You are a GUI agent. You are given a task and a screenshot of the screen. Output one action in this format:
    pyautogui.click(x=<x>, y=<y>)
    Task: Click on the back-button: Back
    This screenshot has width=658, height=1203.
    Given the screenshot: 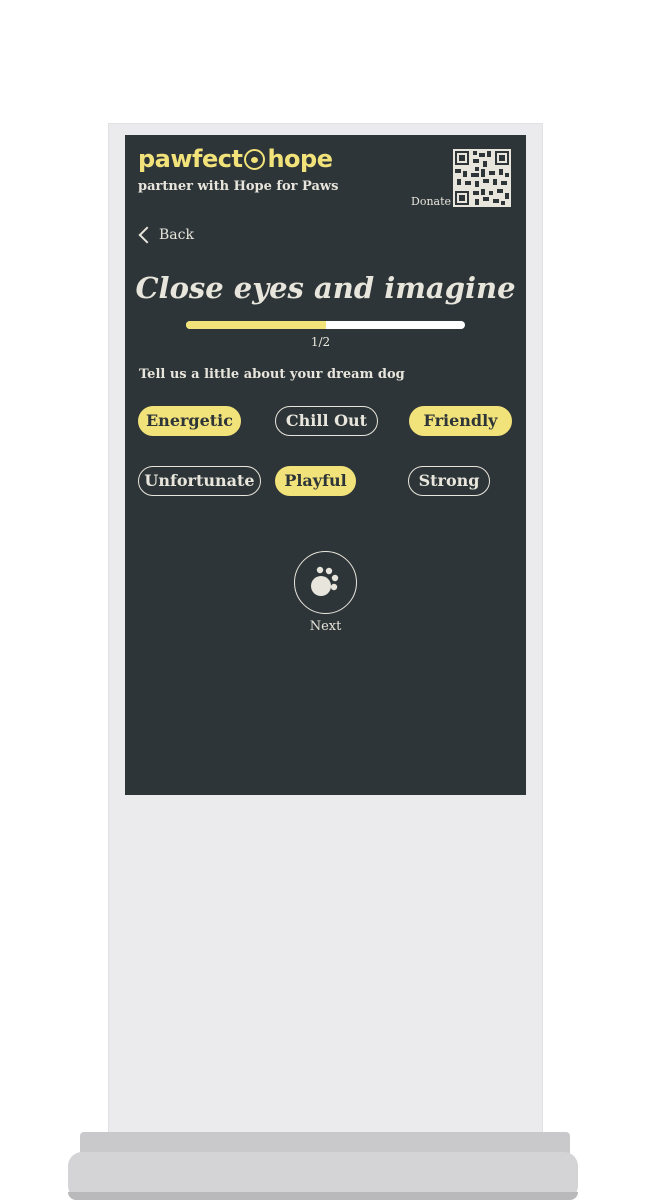 What is the action you would take?
    pyautogui.click(x=166, y=235)
    